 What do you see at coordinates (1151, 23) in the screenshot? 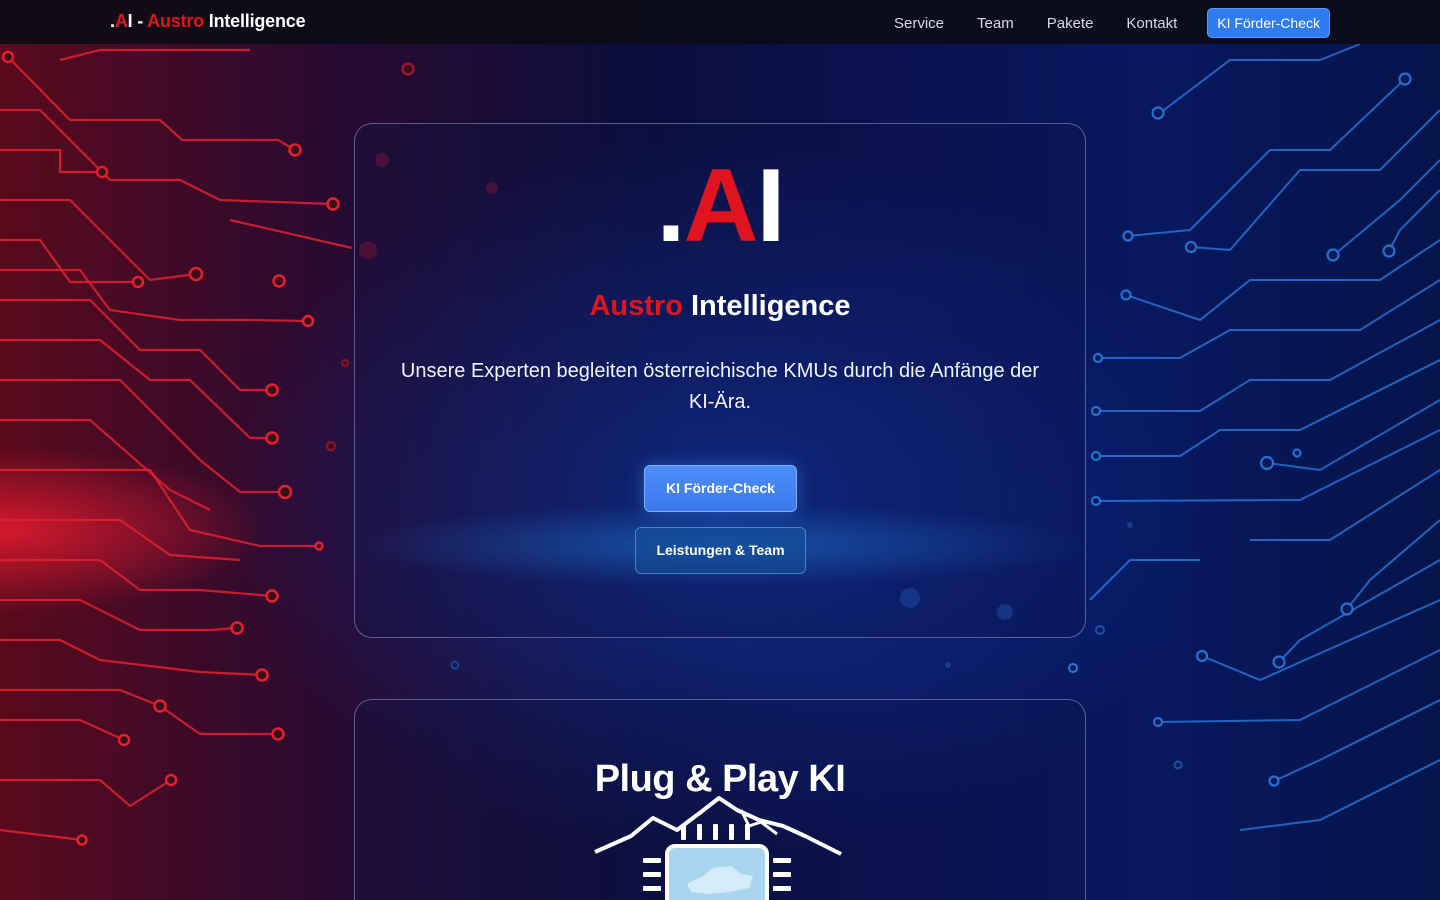
I see `nav-link-kontakt: Kontakt` at bounding box center [1151, 23].